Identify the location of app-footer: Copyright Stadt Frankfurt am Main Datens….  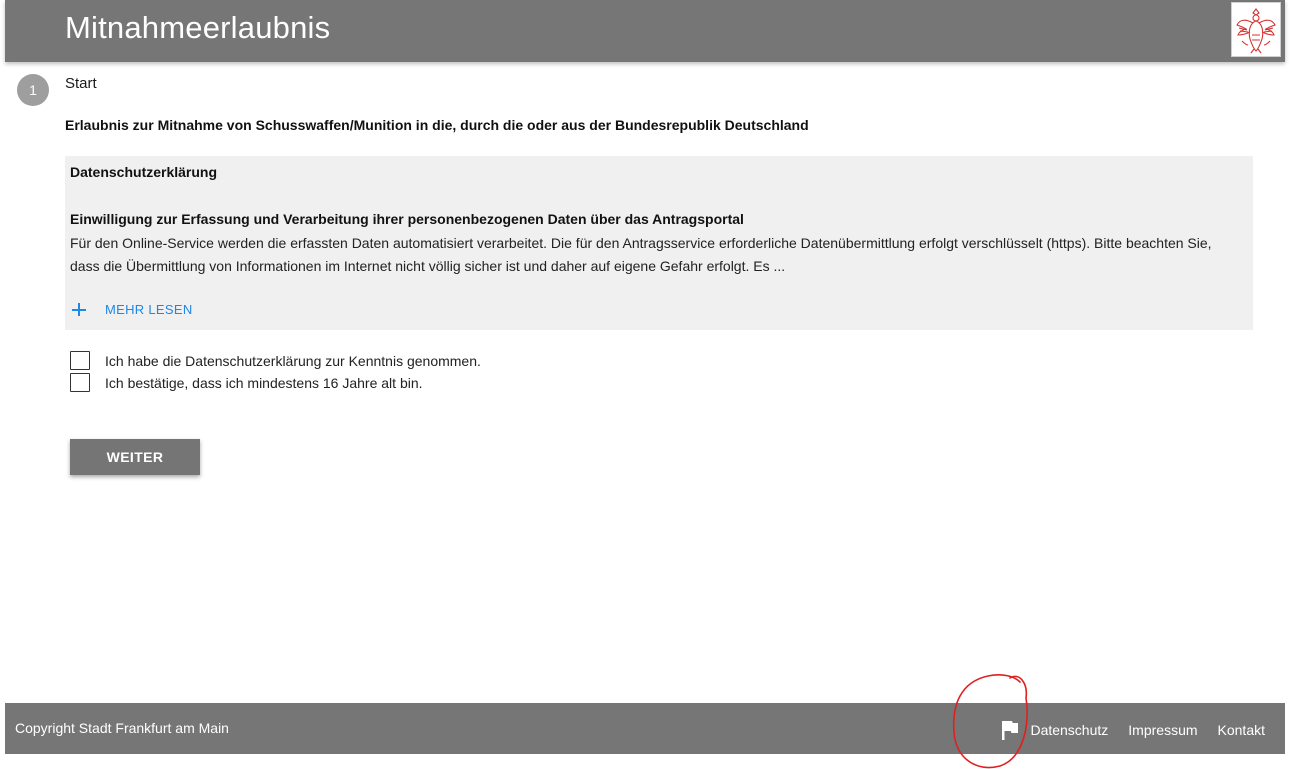
(645, 728).